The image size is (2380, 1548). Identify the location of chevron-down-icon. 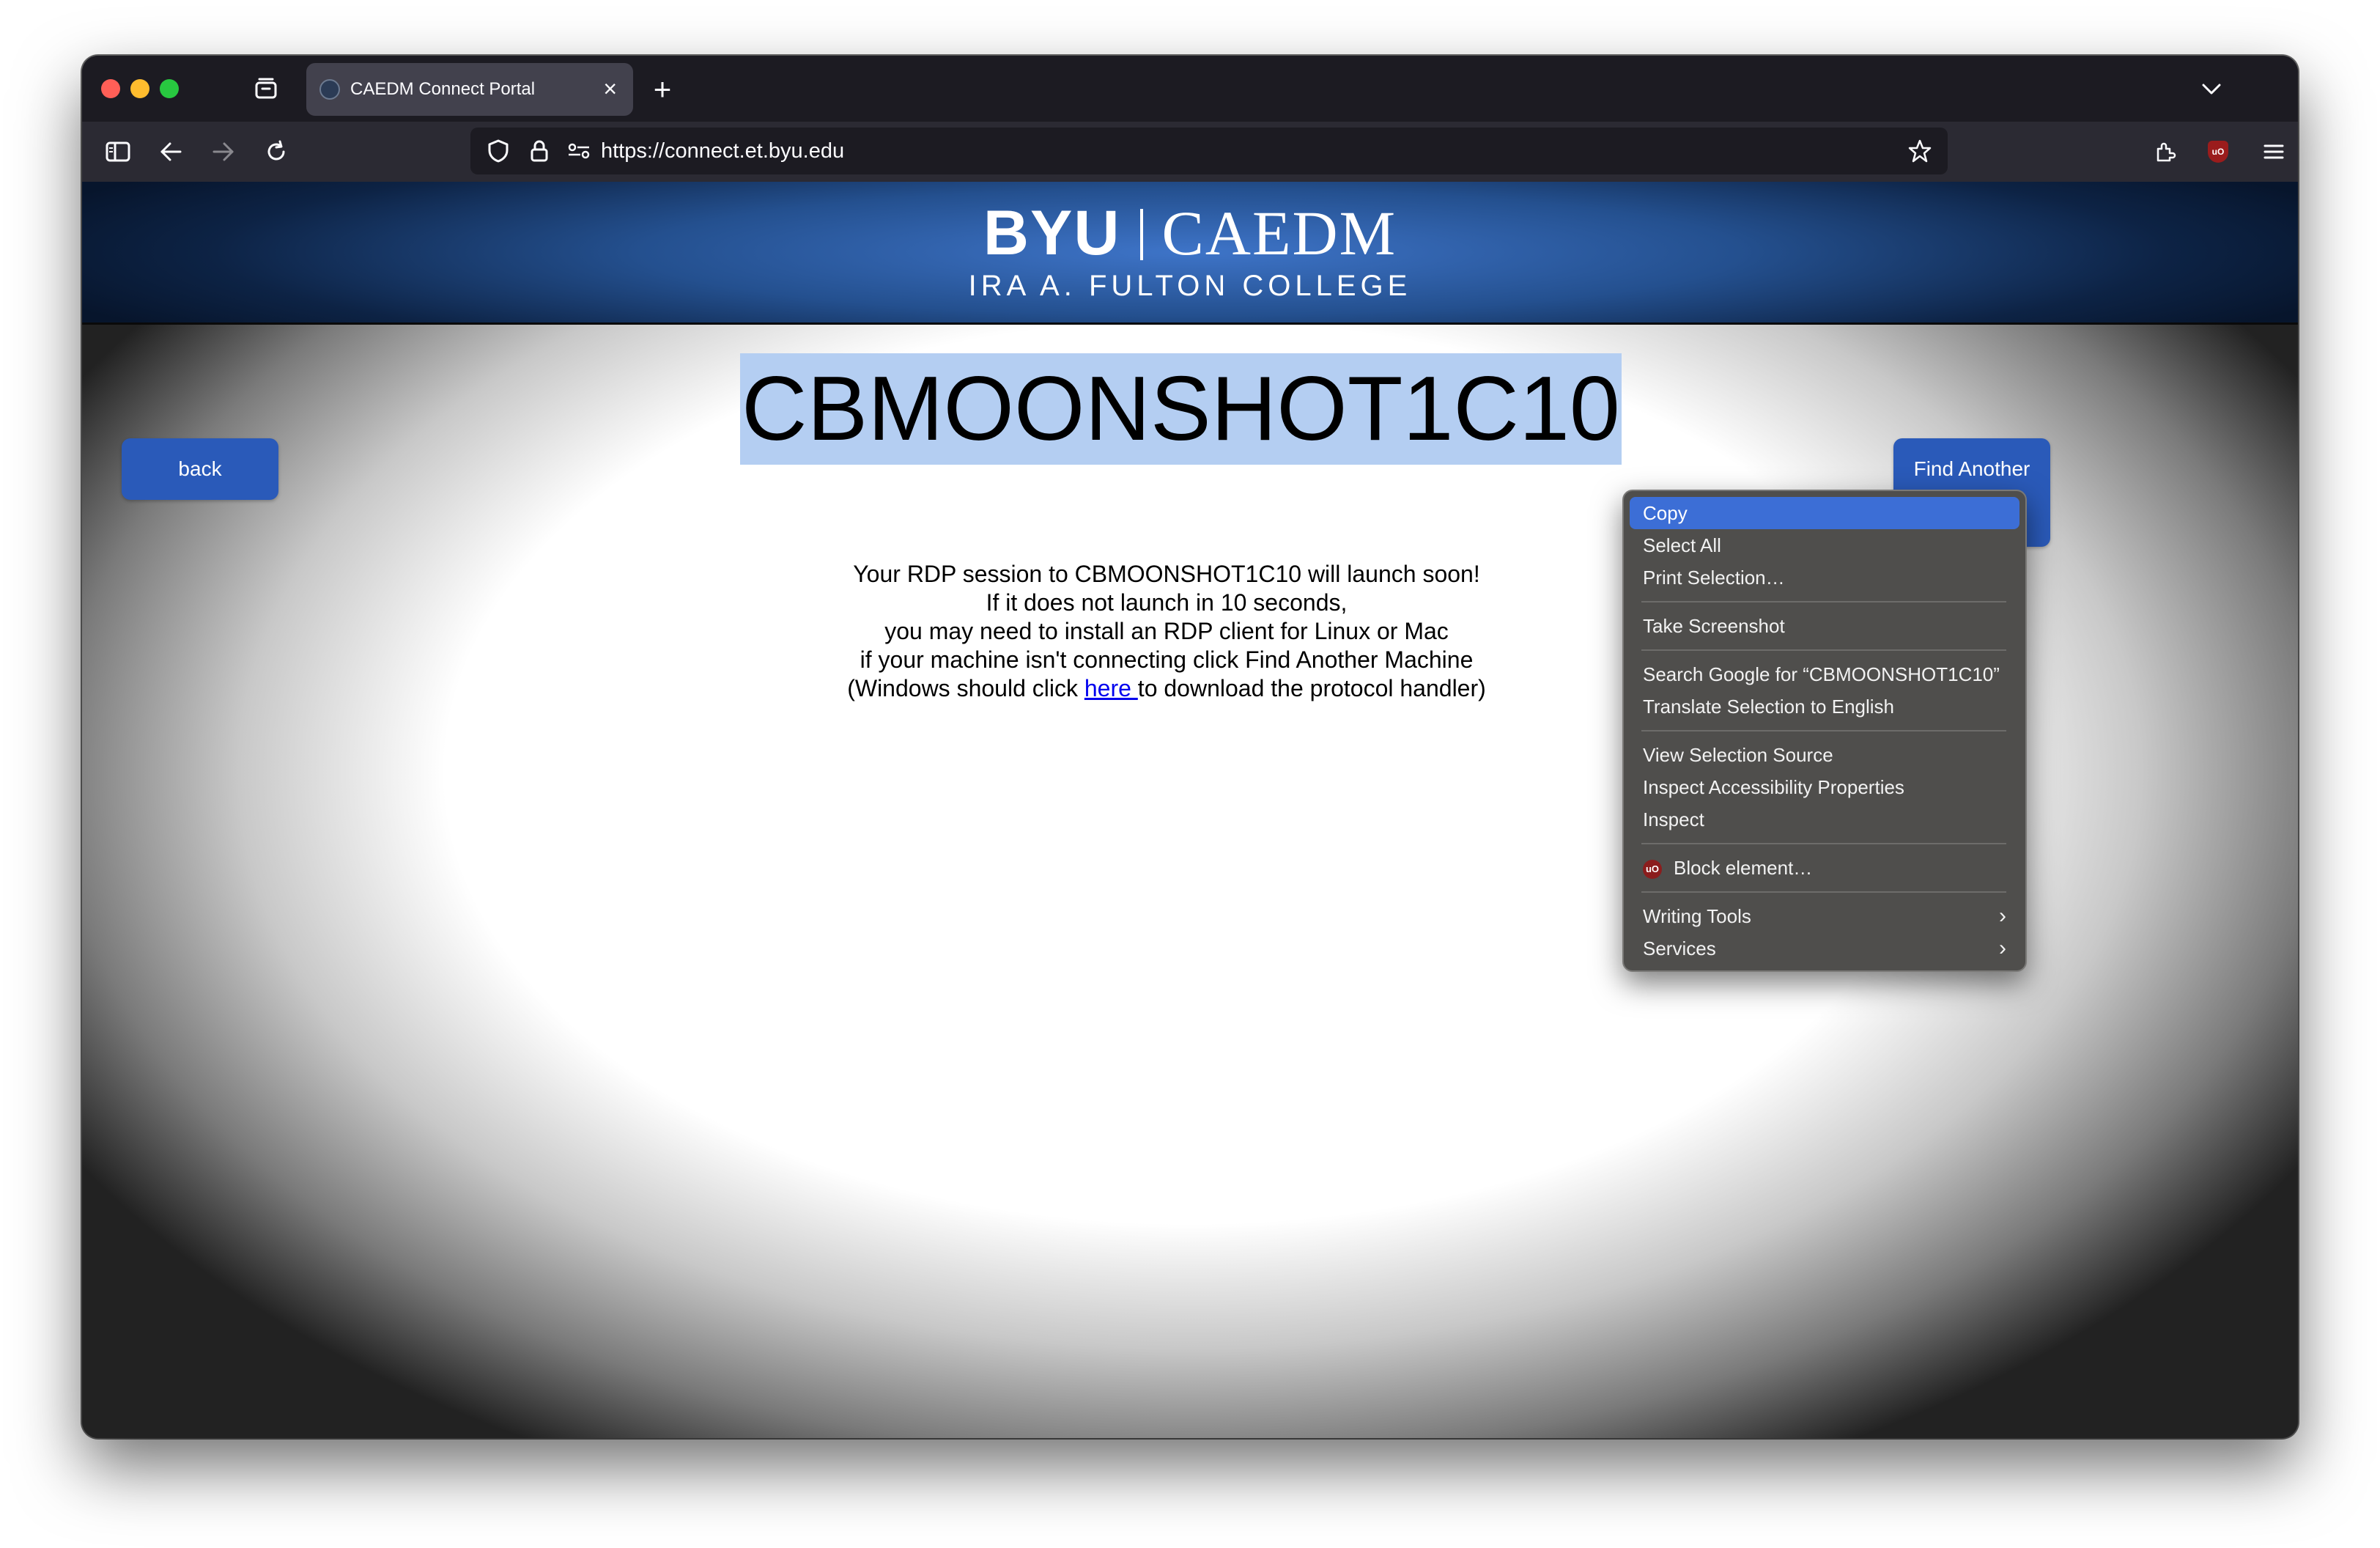
(2211, 89).